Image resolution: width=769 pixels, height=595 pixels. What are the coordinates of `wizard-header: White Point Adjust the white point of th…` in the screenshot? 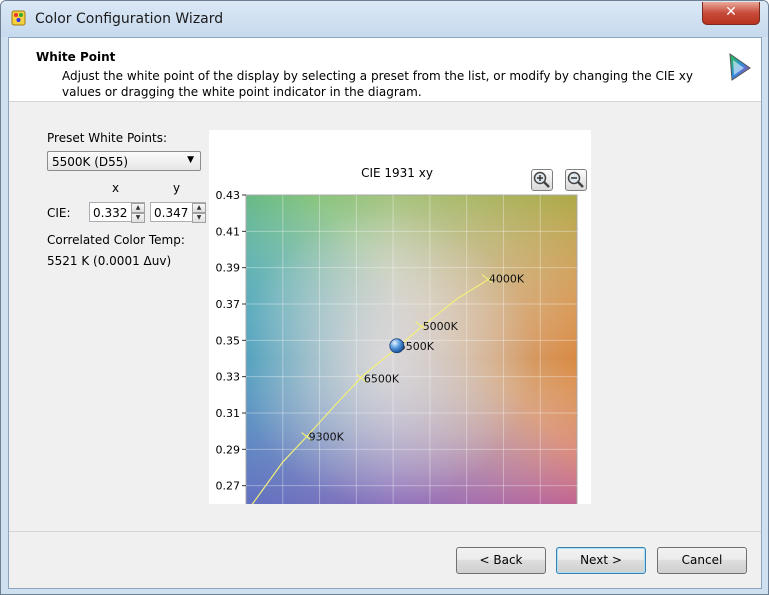 It's located at (385, 70).